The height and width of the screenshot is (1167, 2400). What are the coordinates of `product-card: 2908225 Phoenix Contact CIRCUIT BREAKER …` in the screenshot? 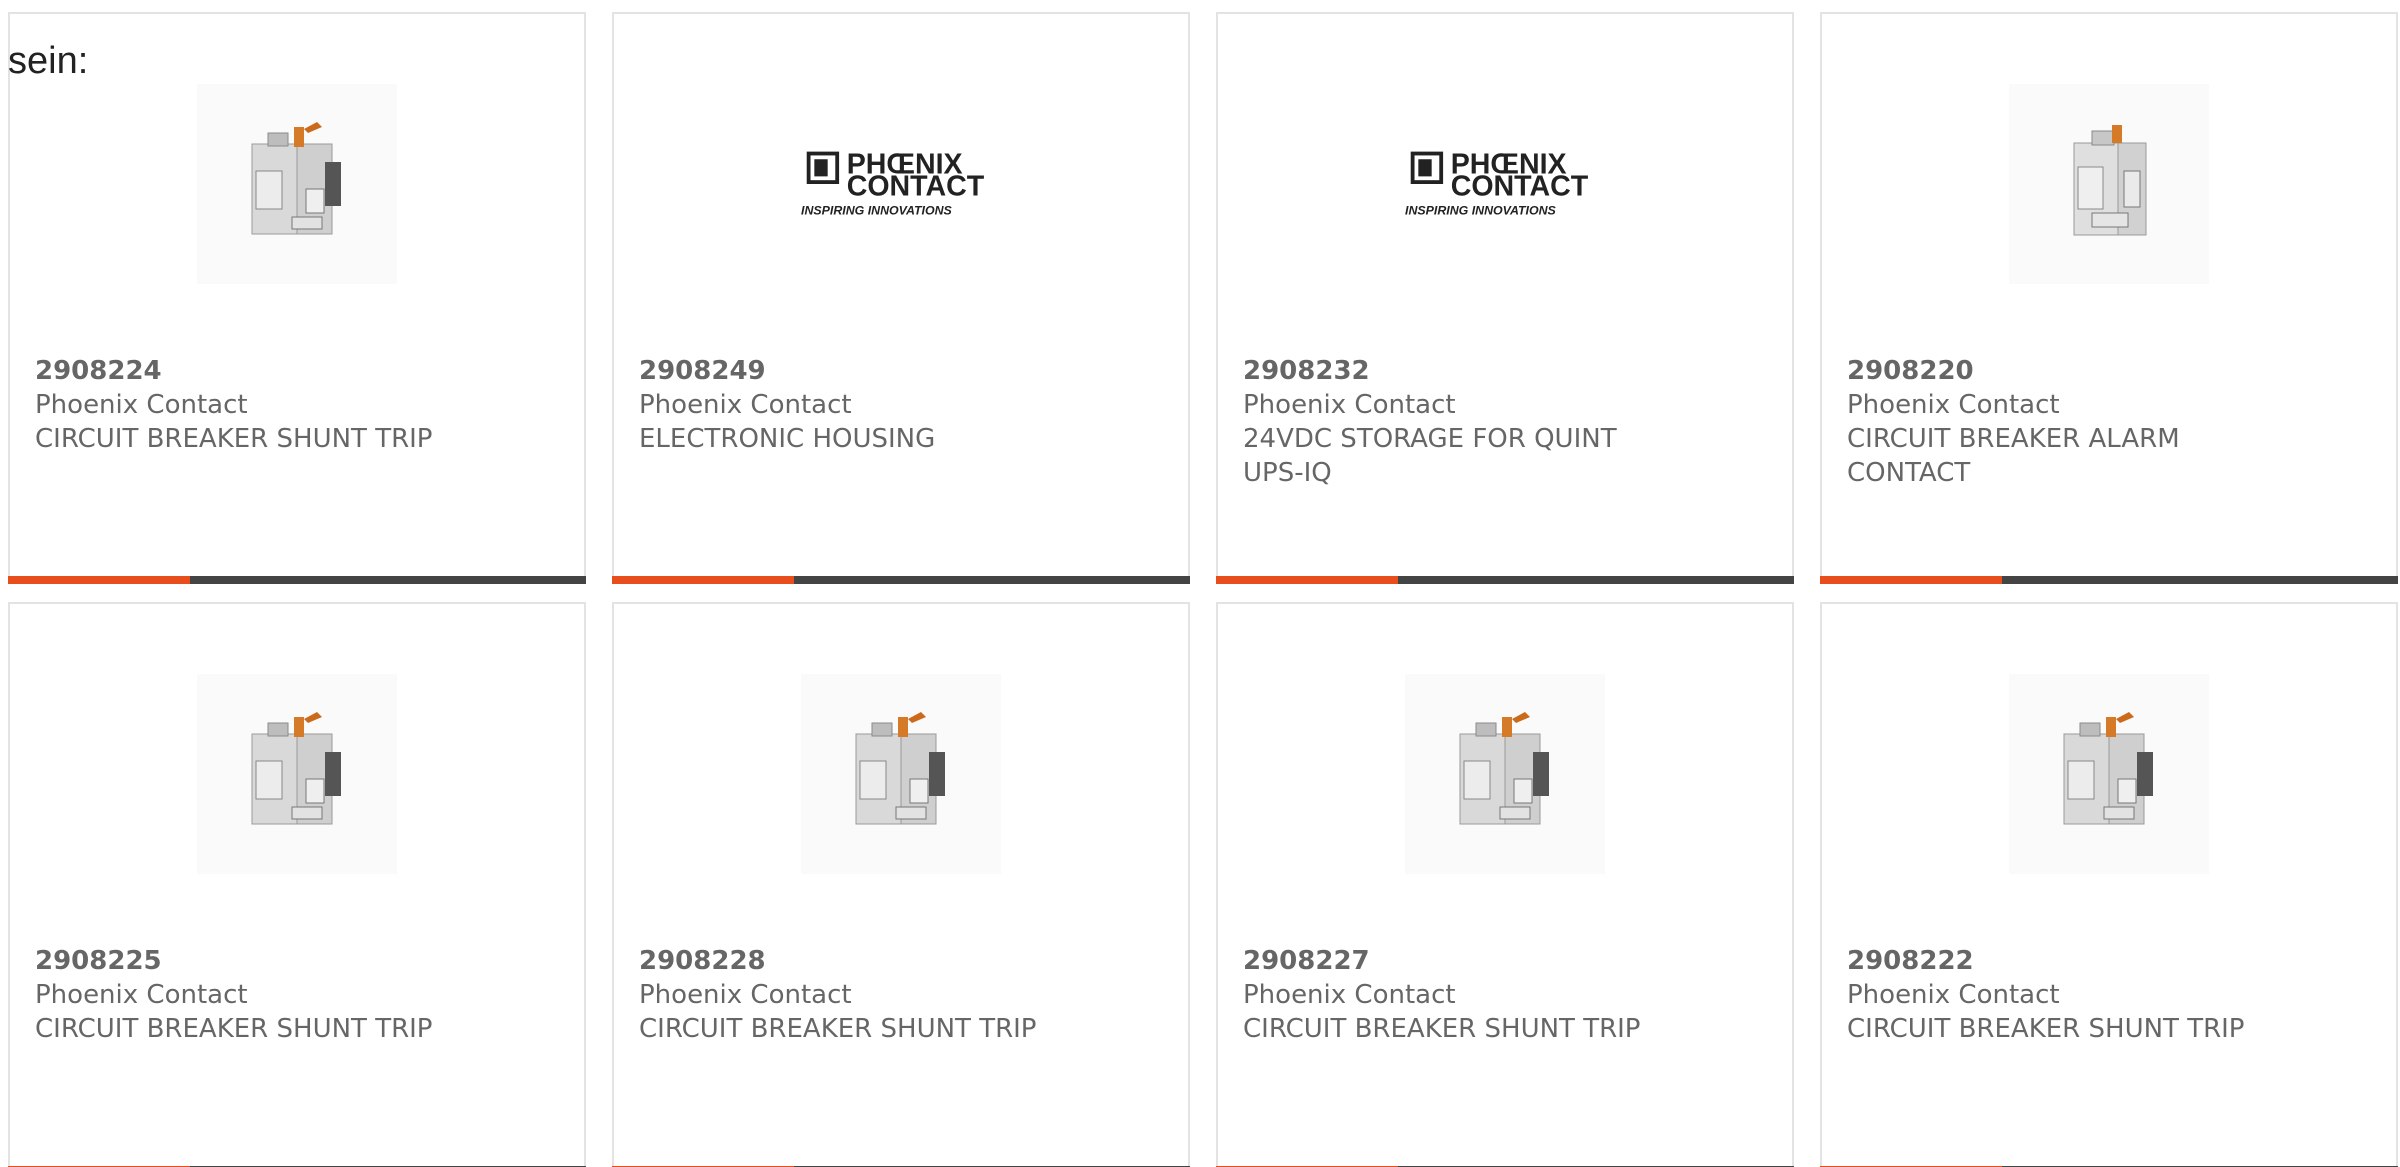 It's located at (297, 884).